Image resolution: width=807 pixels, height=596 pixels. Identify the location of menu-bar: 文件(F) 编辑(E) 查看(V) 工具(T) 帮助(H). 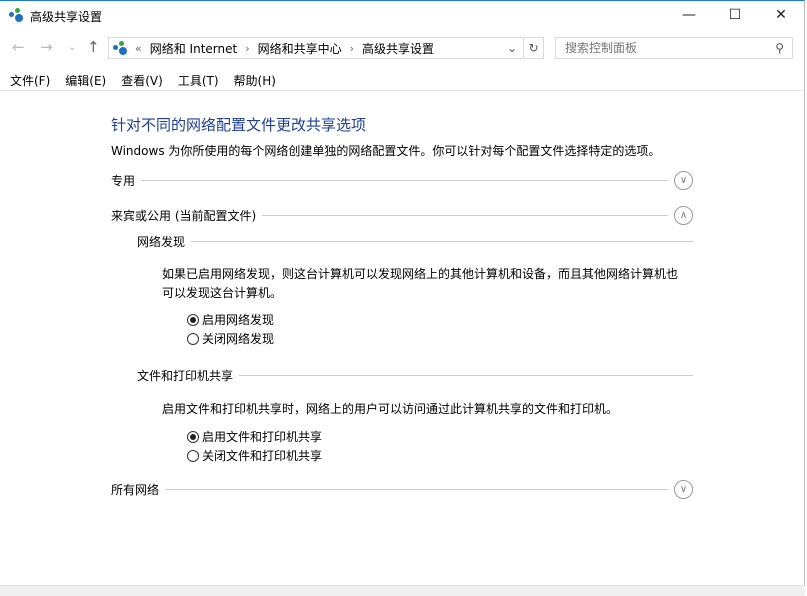
(150, 80).